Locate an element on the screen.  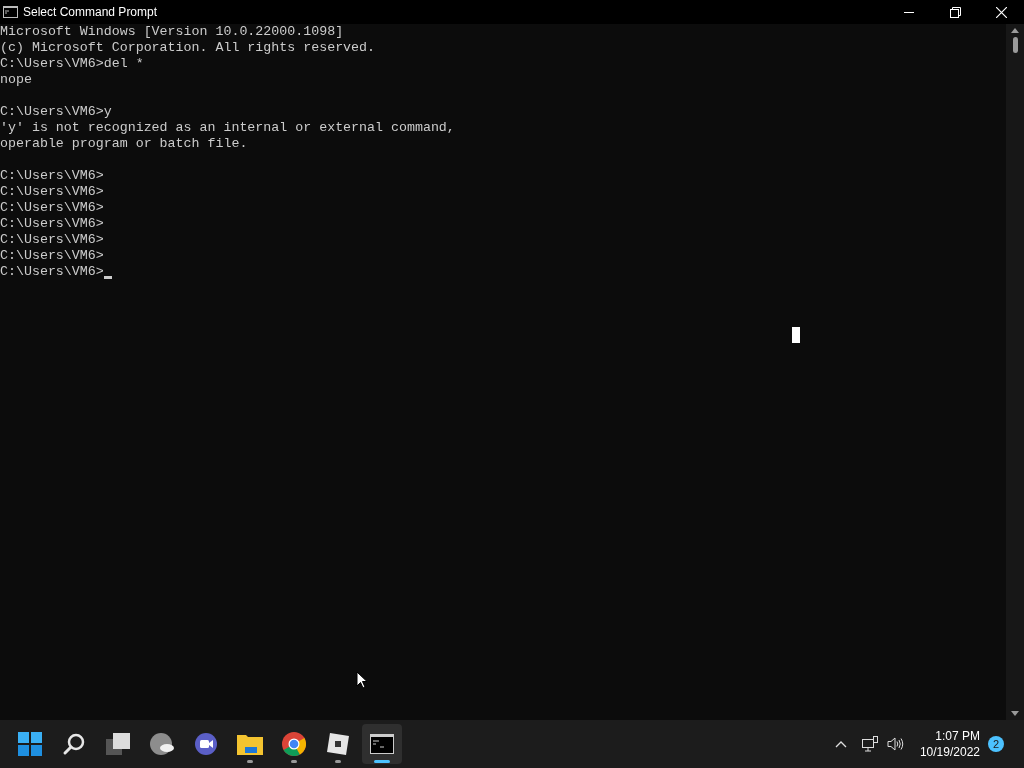
video-chat-icon is located at coordinates (206, 744).